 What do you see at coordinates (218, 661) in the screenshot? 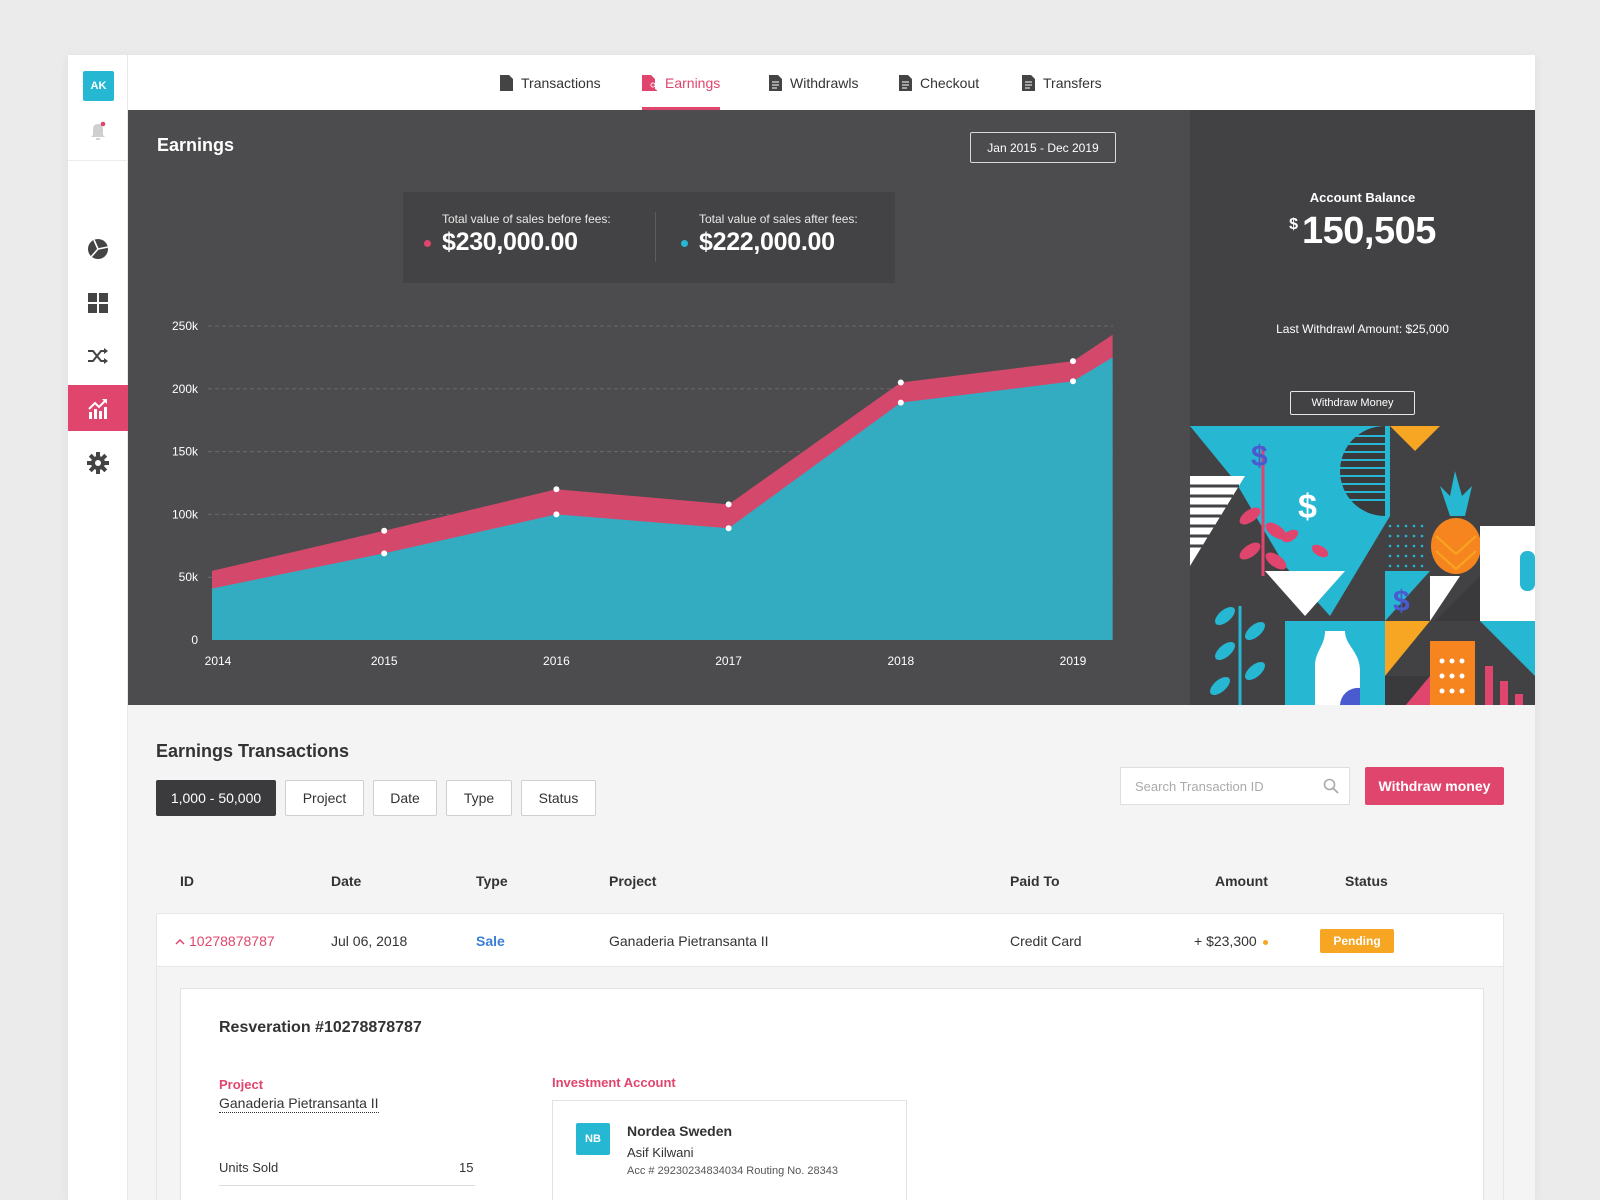
I see `x-tick-label: 2014` at bounding box center [218, 661].